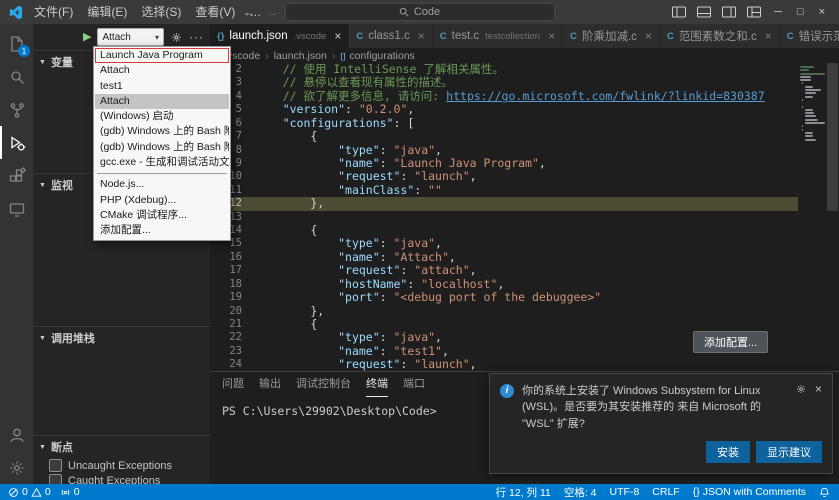 The image size is (839, 500). Describe the element at coordinates (16, 467) in the screenshot. I see `settings-gear-icon` at that location.